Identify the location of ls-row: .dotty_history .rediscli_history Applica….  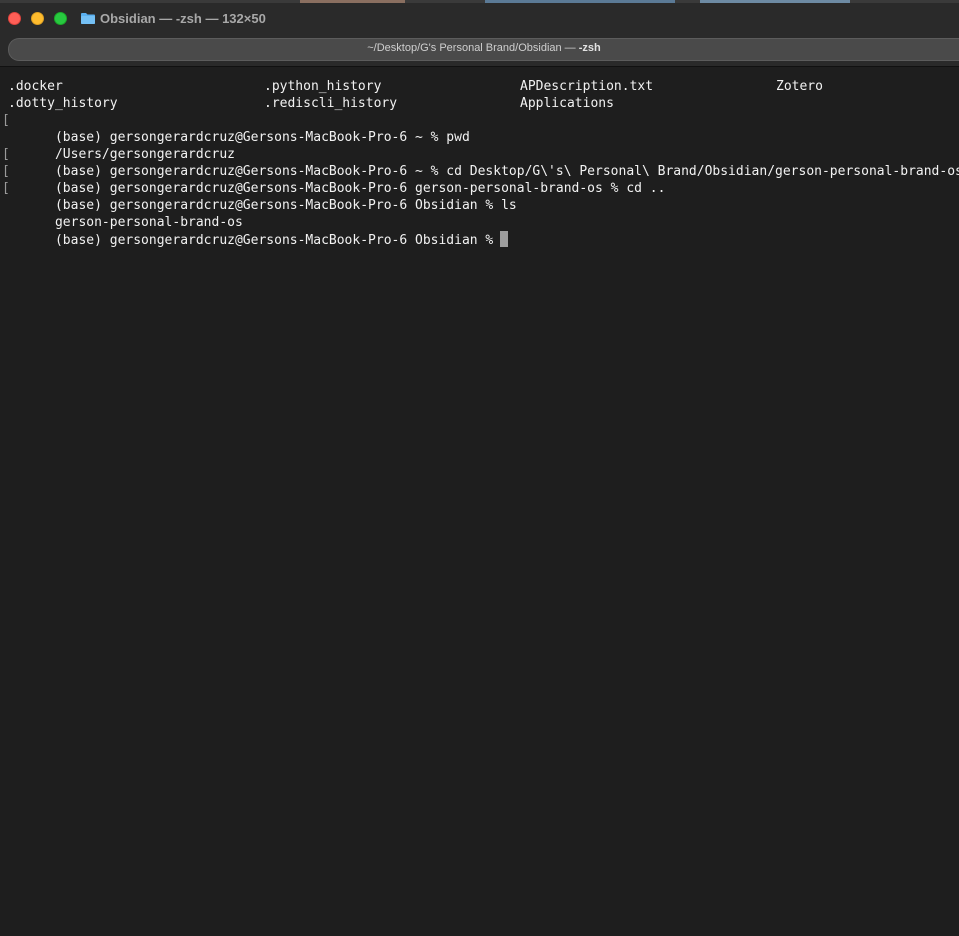
(480, 103).